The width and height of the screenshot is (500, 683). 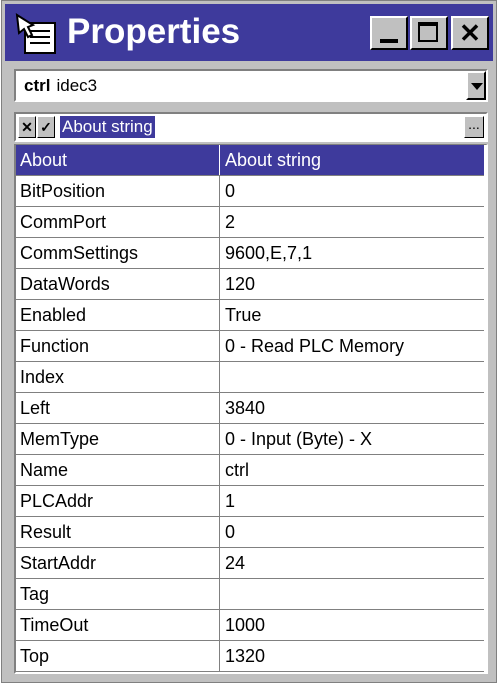 I want to click on property-edit-input: About string, so click(x=107, y=127).